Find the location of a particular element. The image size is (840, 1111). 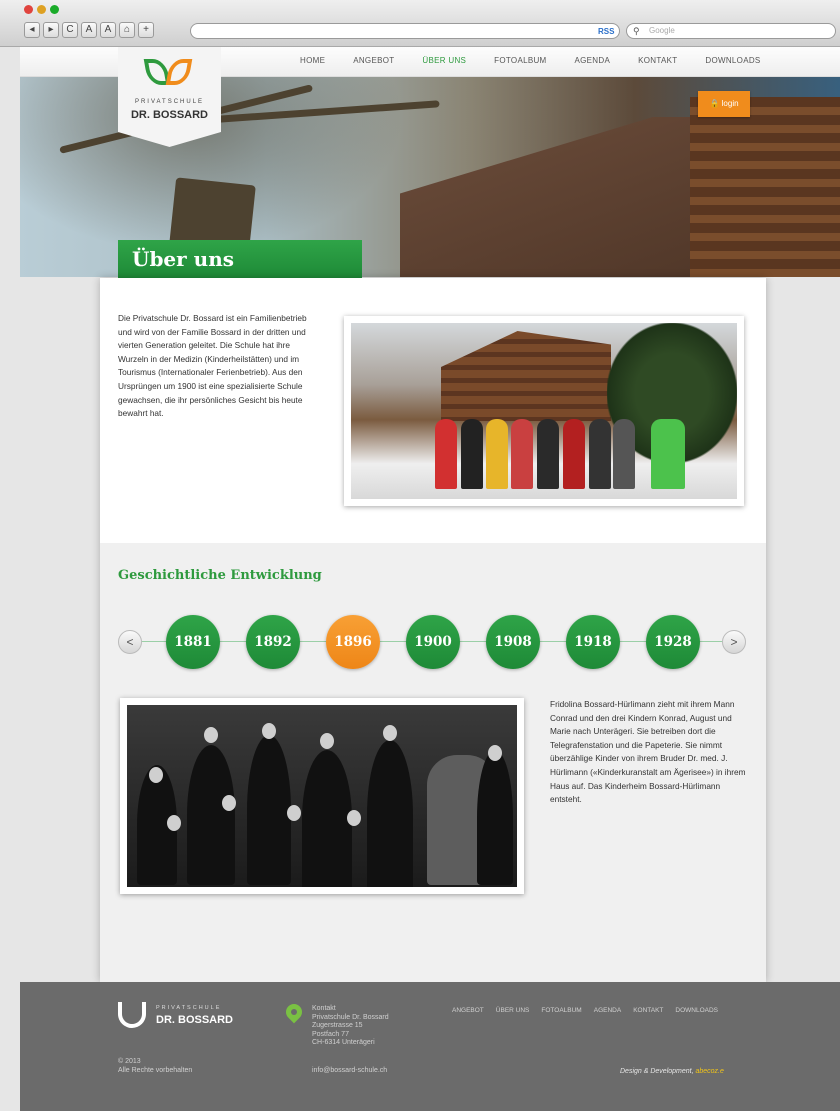

login-button: 🔒 login is located at coordinates (724, 104).